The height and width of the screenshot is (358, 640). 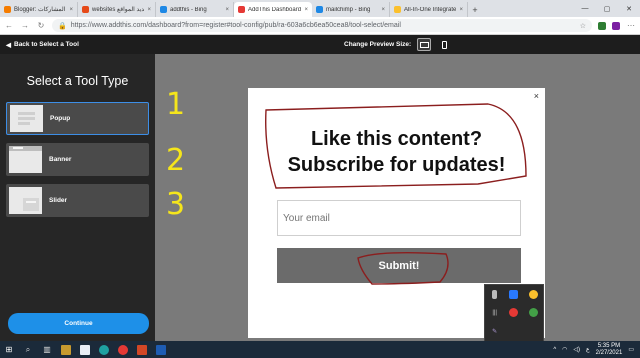 What do you see at coordinates (41, 25) in the screenshot?
I see `reload-icon: ↻` at bounding box center [41, 25].